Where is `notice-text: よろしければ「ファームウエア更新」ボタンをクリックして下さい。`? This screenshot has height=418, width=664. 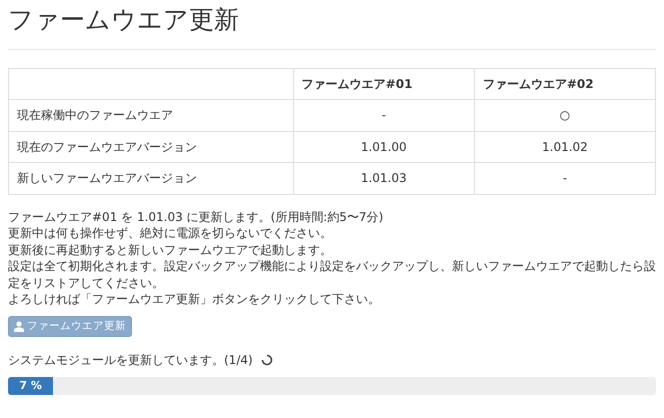 notice-text: よろしければ「ファームウエア更新」ボタンをクリックして下さい。 is located at coordinates (194, 299).